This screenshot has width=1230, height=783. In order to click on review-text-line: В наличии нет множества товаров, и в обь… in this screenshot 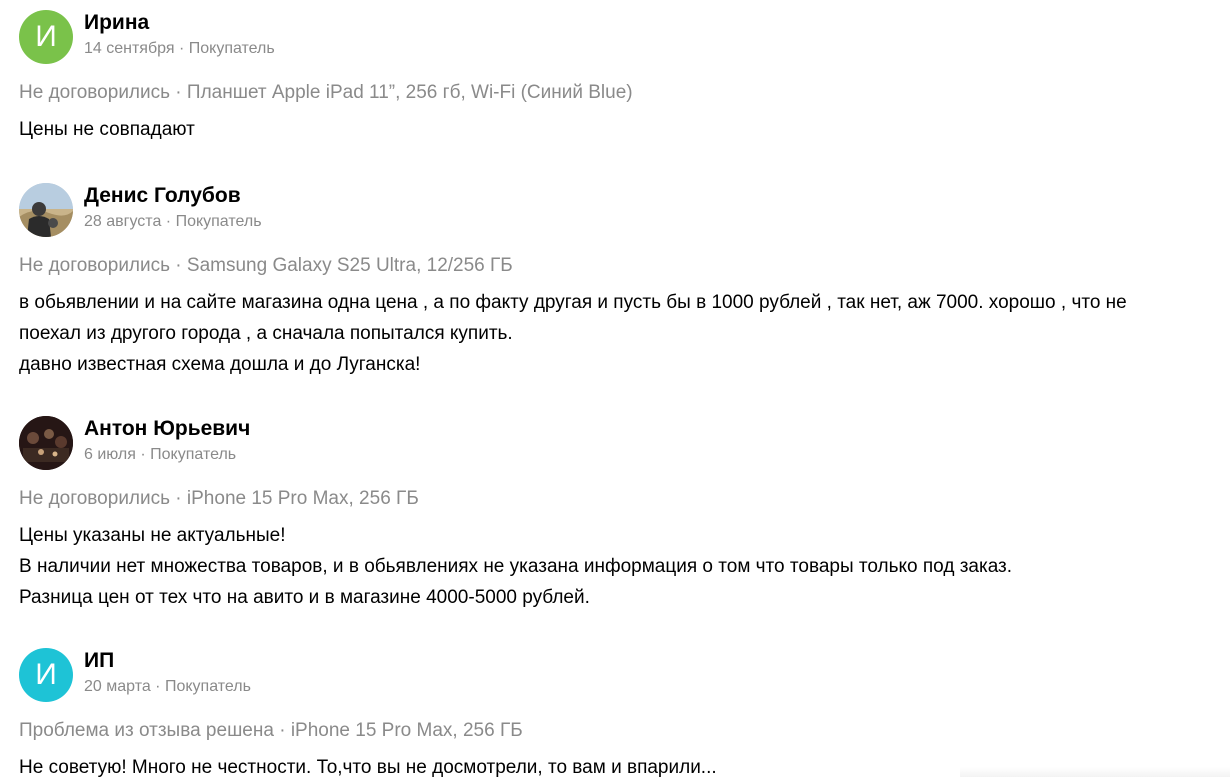, I will do `click(516, 566)`.